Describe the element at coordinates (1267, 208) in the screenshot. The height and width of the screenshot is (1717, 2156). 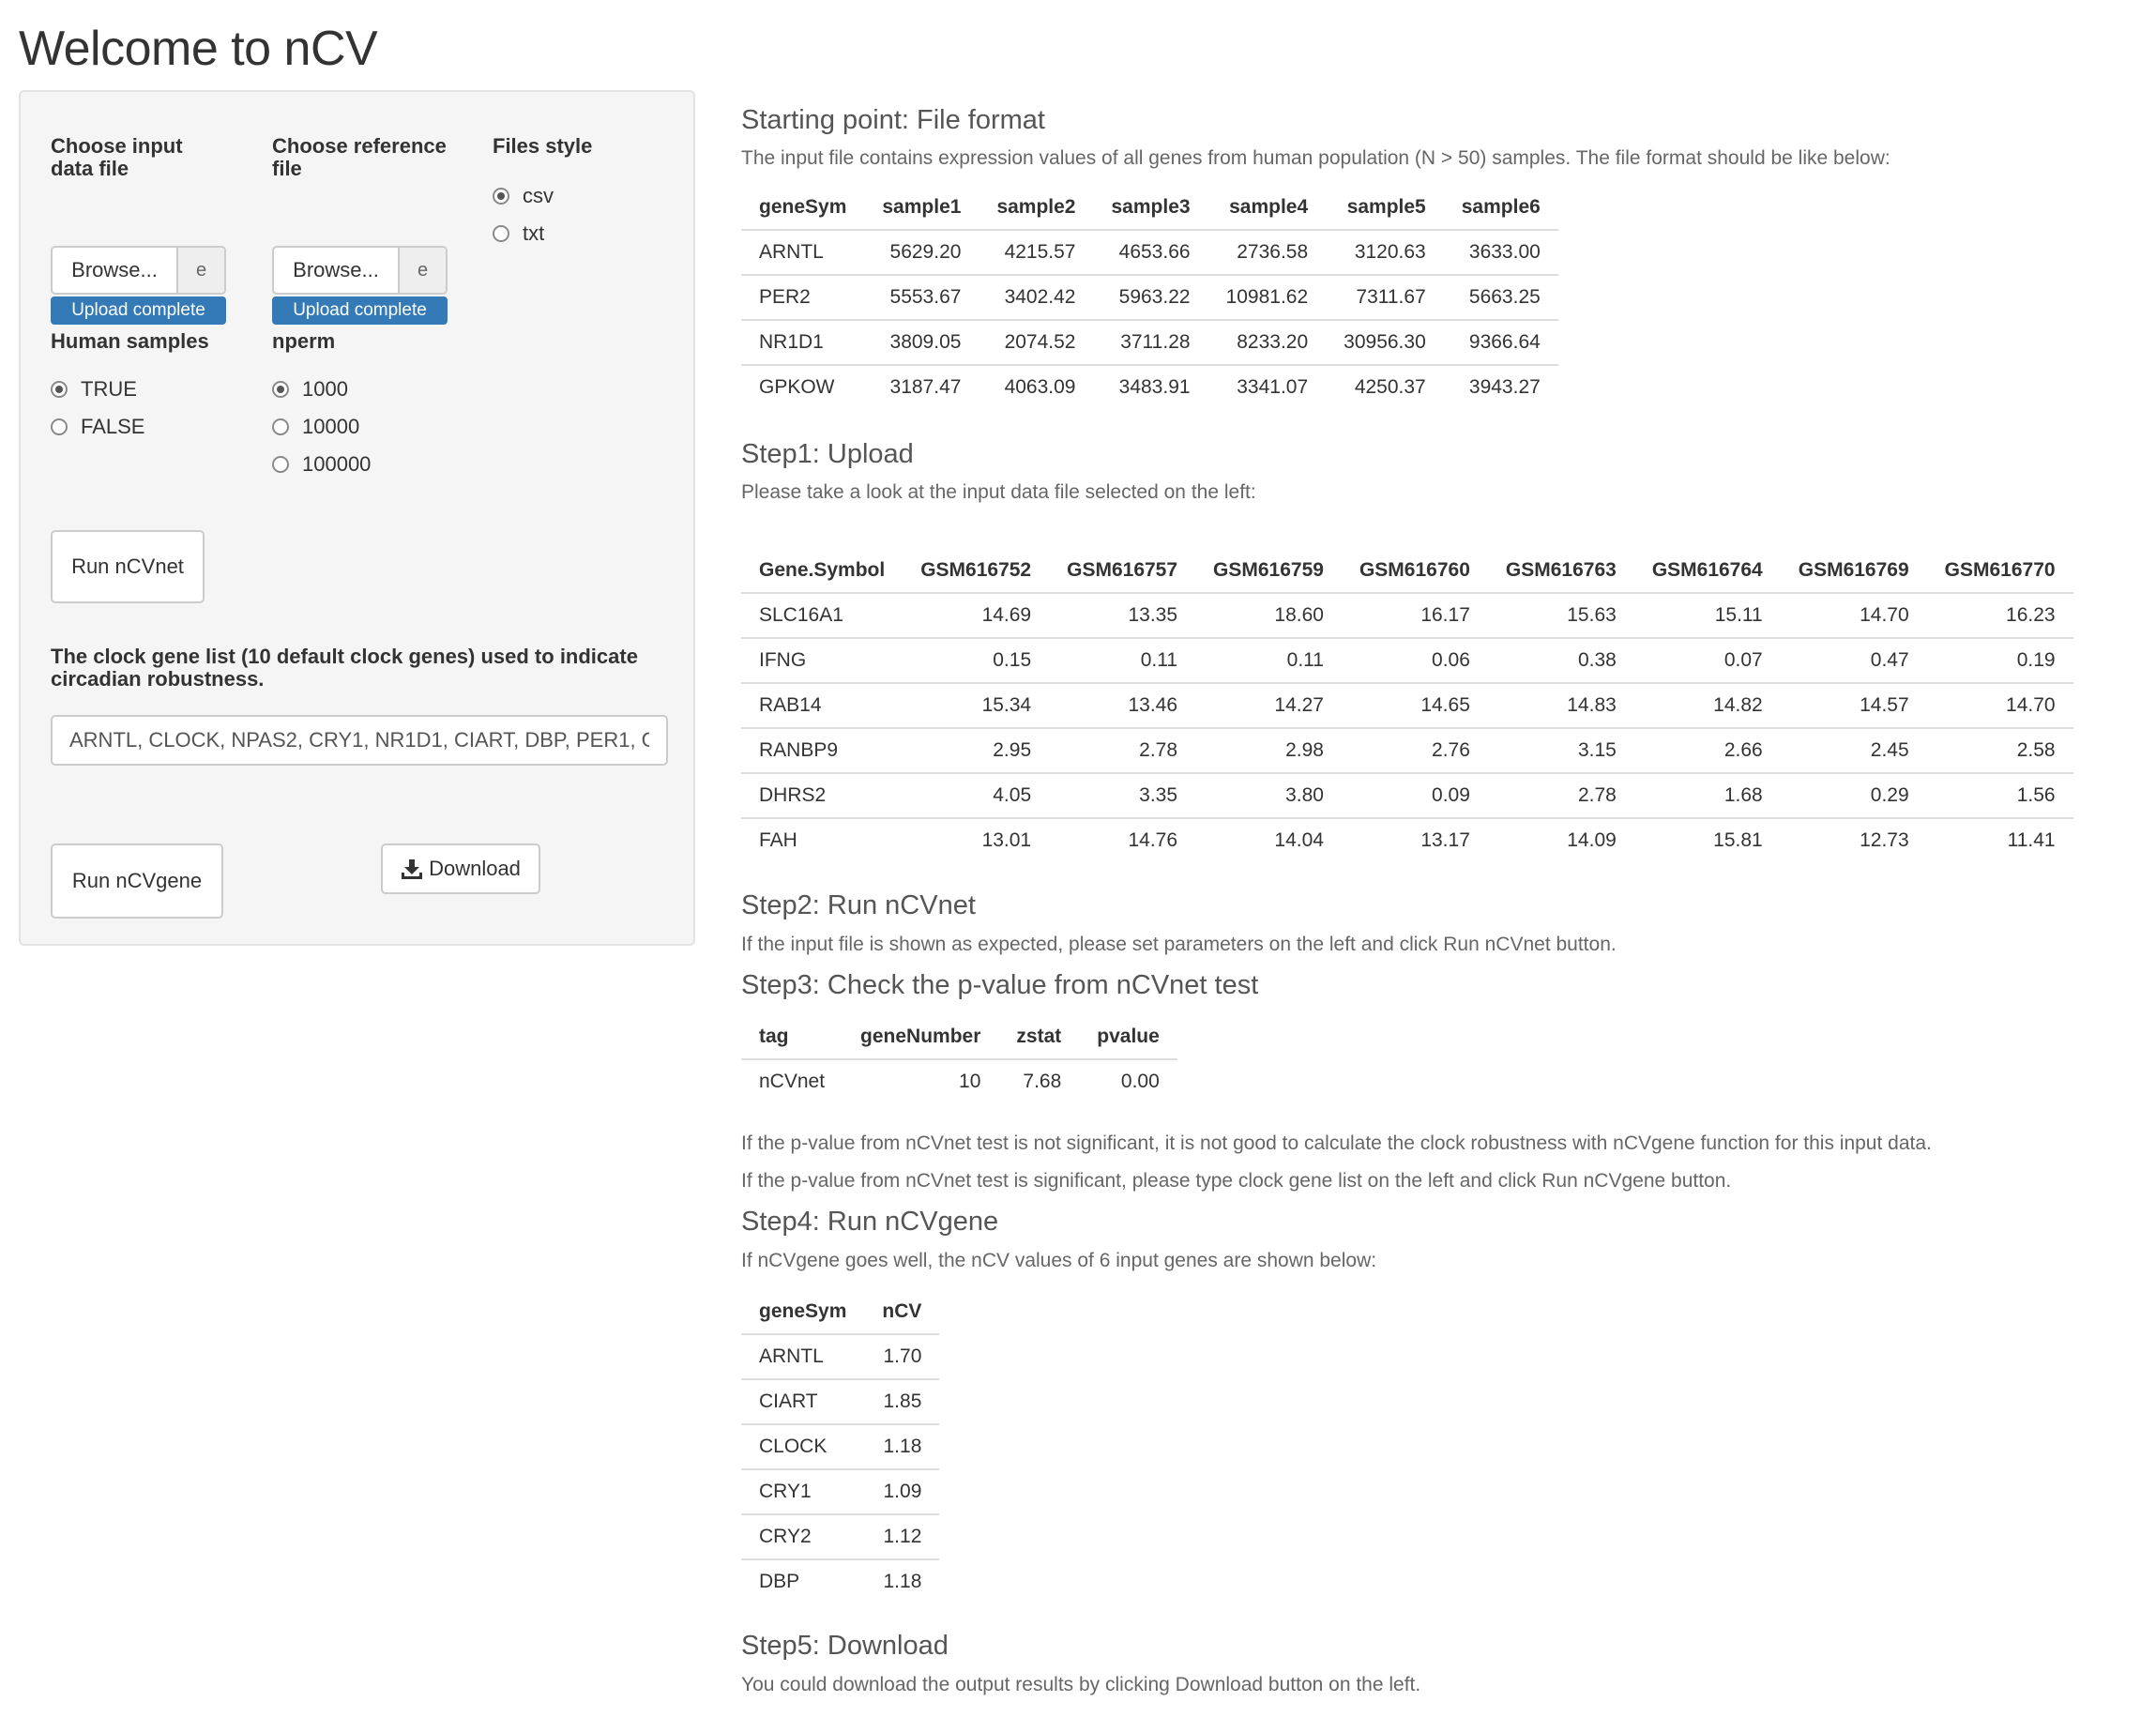
I see `column-header: sample4` at that location.